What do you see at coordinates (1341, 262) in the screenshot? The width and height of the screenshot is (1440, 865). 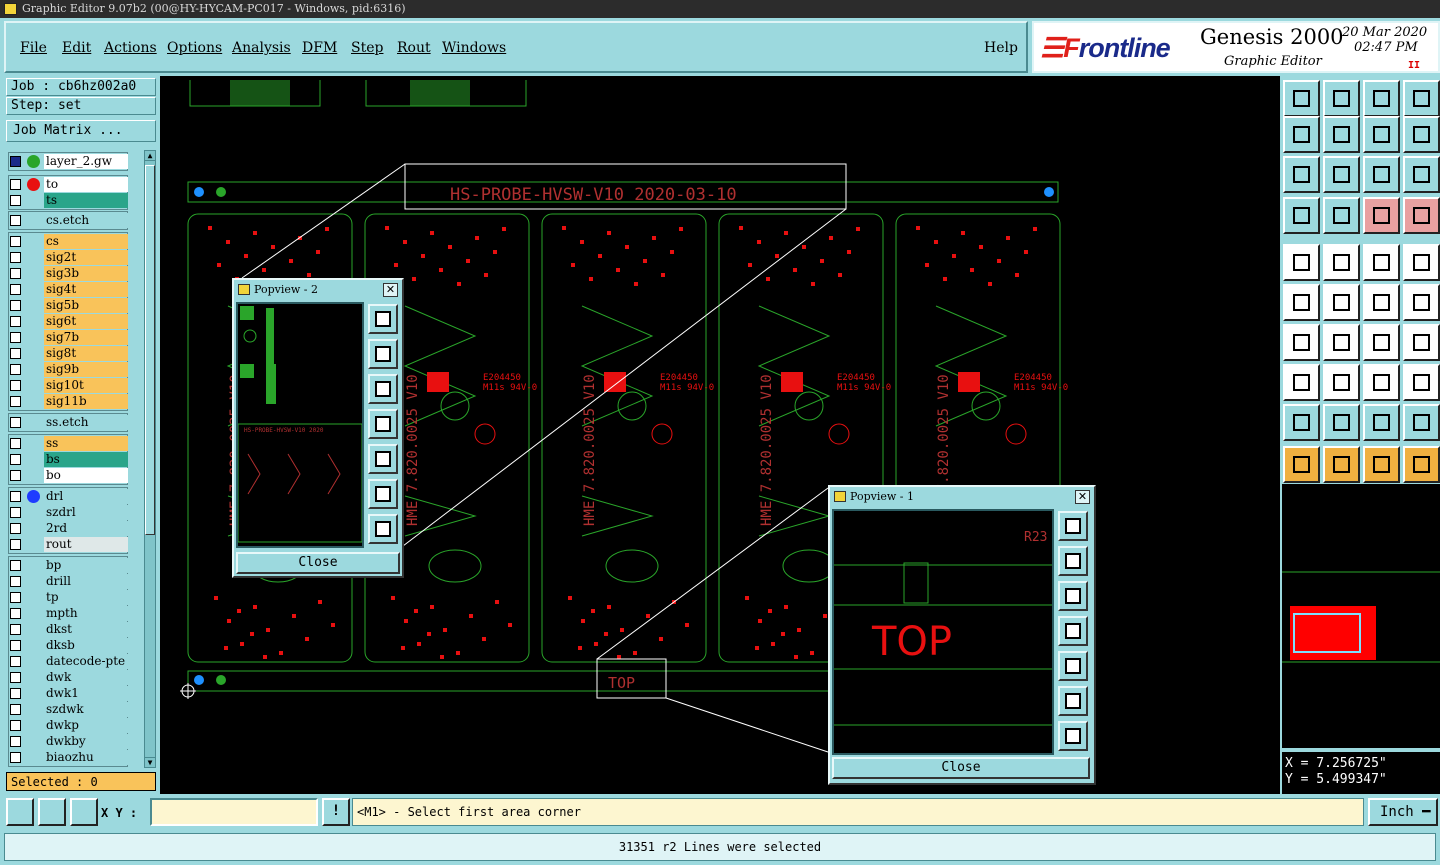 I see `line-icon` at bounding box center [1341, 262].